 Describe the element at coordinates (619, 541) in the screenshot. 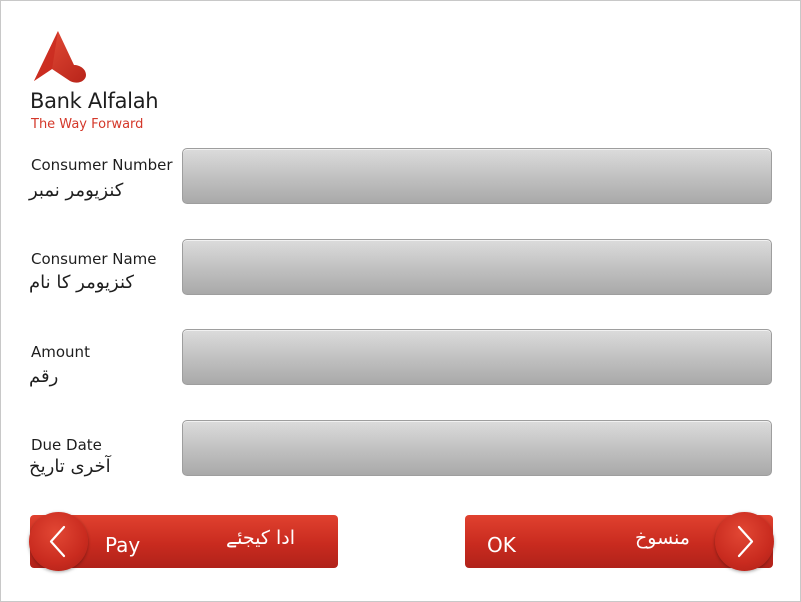

I see `ok-button: OK منسوخ` at that location.